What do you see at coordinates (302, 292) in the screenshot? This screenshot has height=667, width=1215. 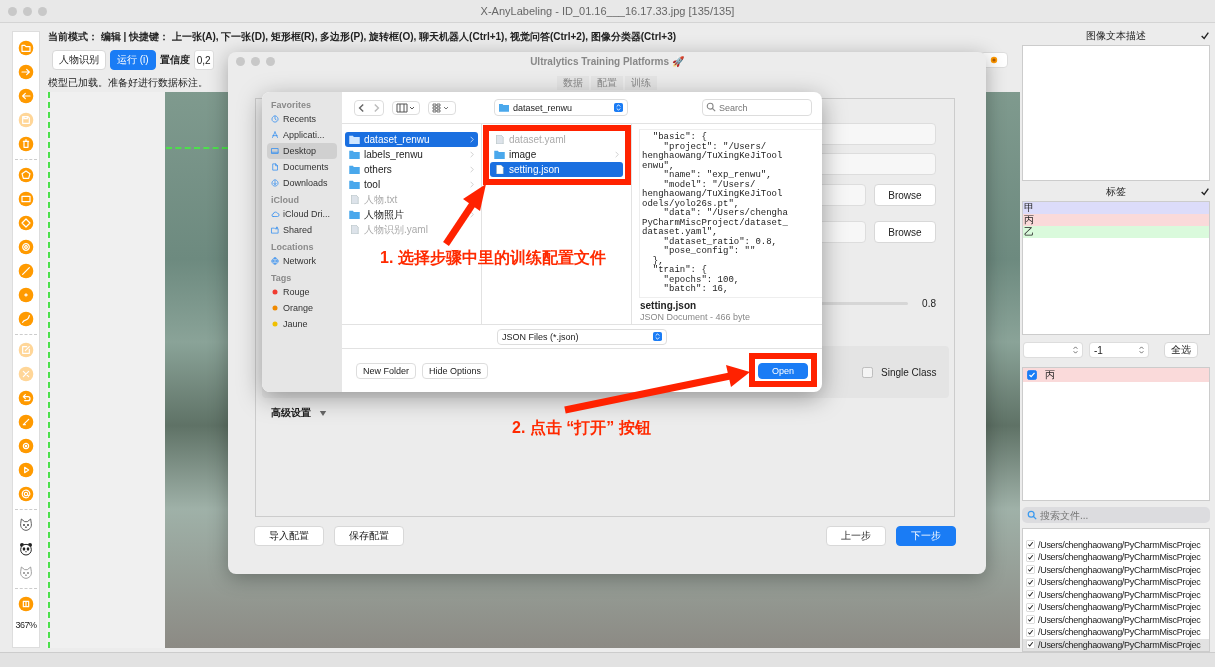 I see `sidebar-item: Rouge` at bounding box center [302, 292].